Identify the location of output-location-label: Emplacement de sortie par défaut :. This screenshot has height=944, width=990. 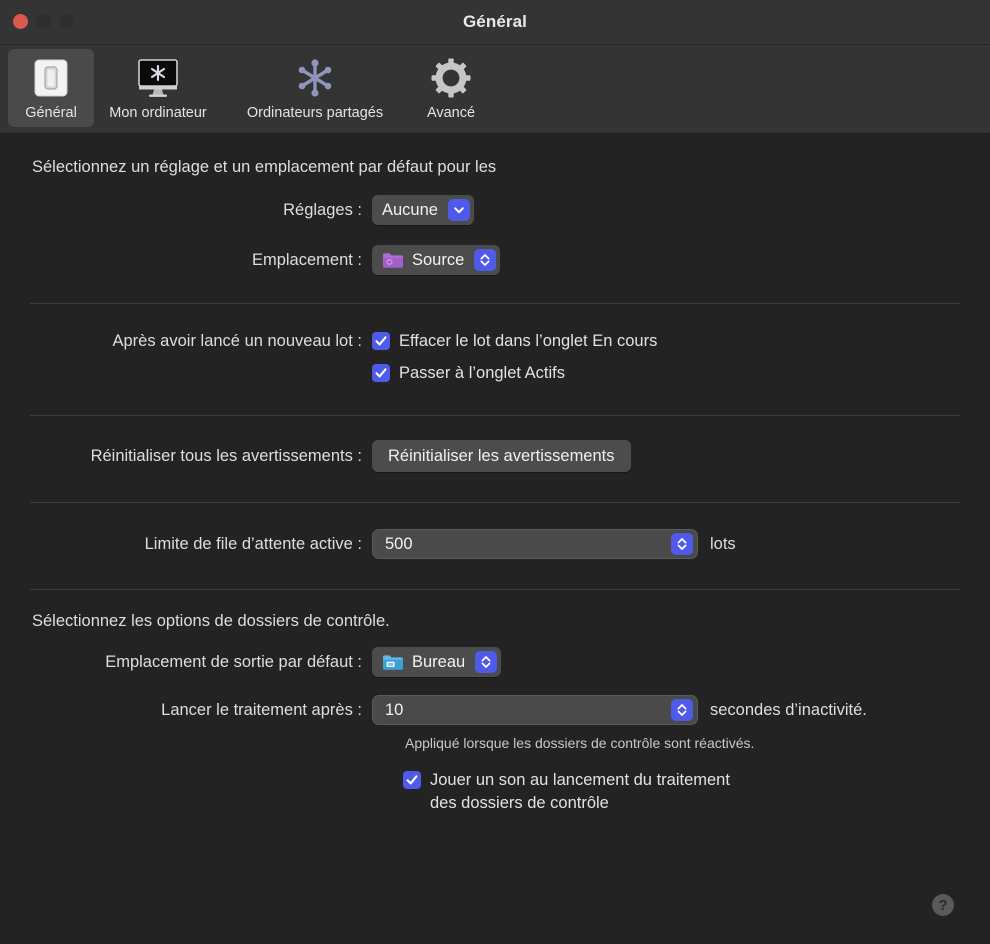
(233, 661).